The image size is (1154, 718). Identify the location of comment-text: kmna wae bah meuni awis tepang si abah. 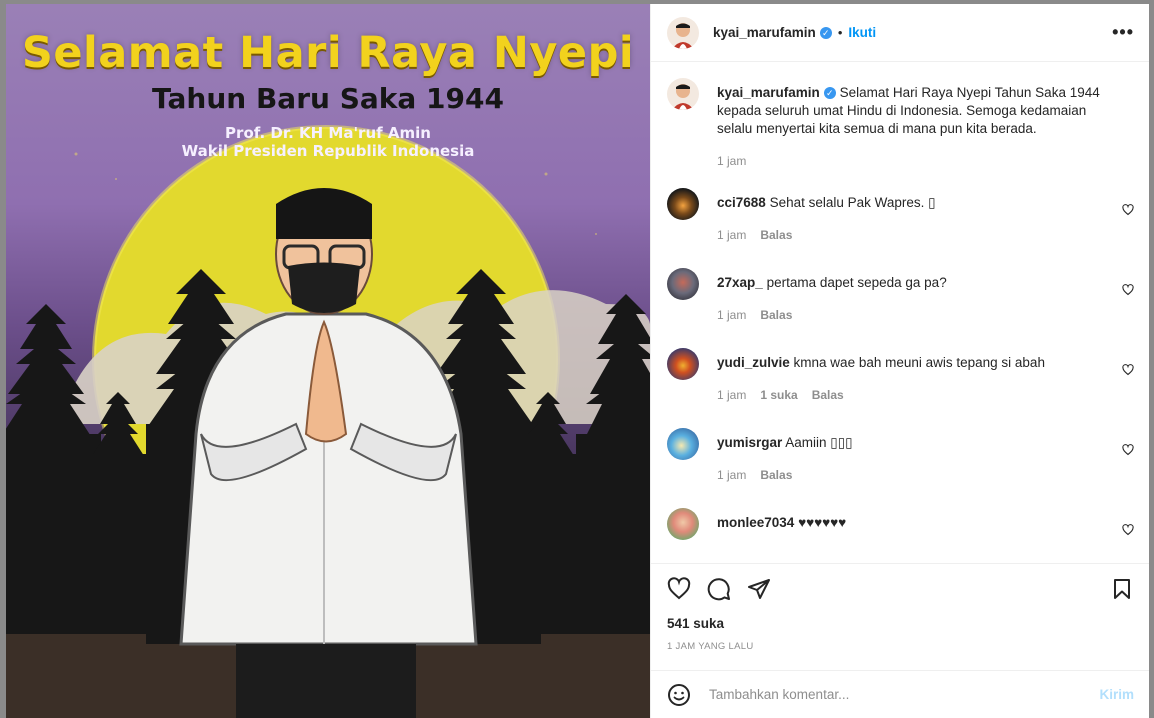
(919, 362).